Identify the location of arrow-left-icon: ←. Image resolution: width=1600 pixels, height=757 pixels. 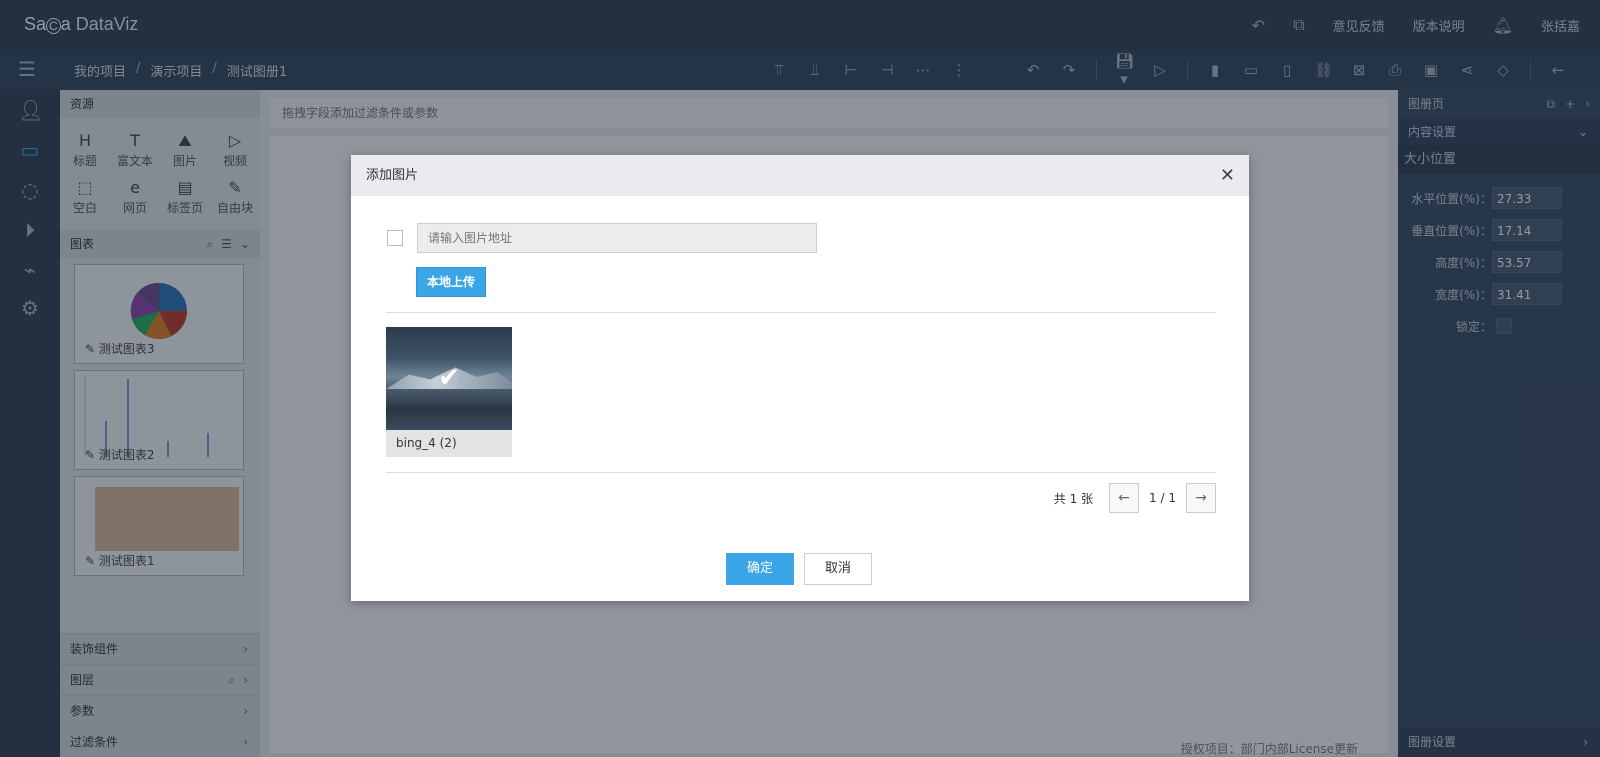
(1124, 498).